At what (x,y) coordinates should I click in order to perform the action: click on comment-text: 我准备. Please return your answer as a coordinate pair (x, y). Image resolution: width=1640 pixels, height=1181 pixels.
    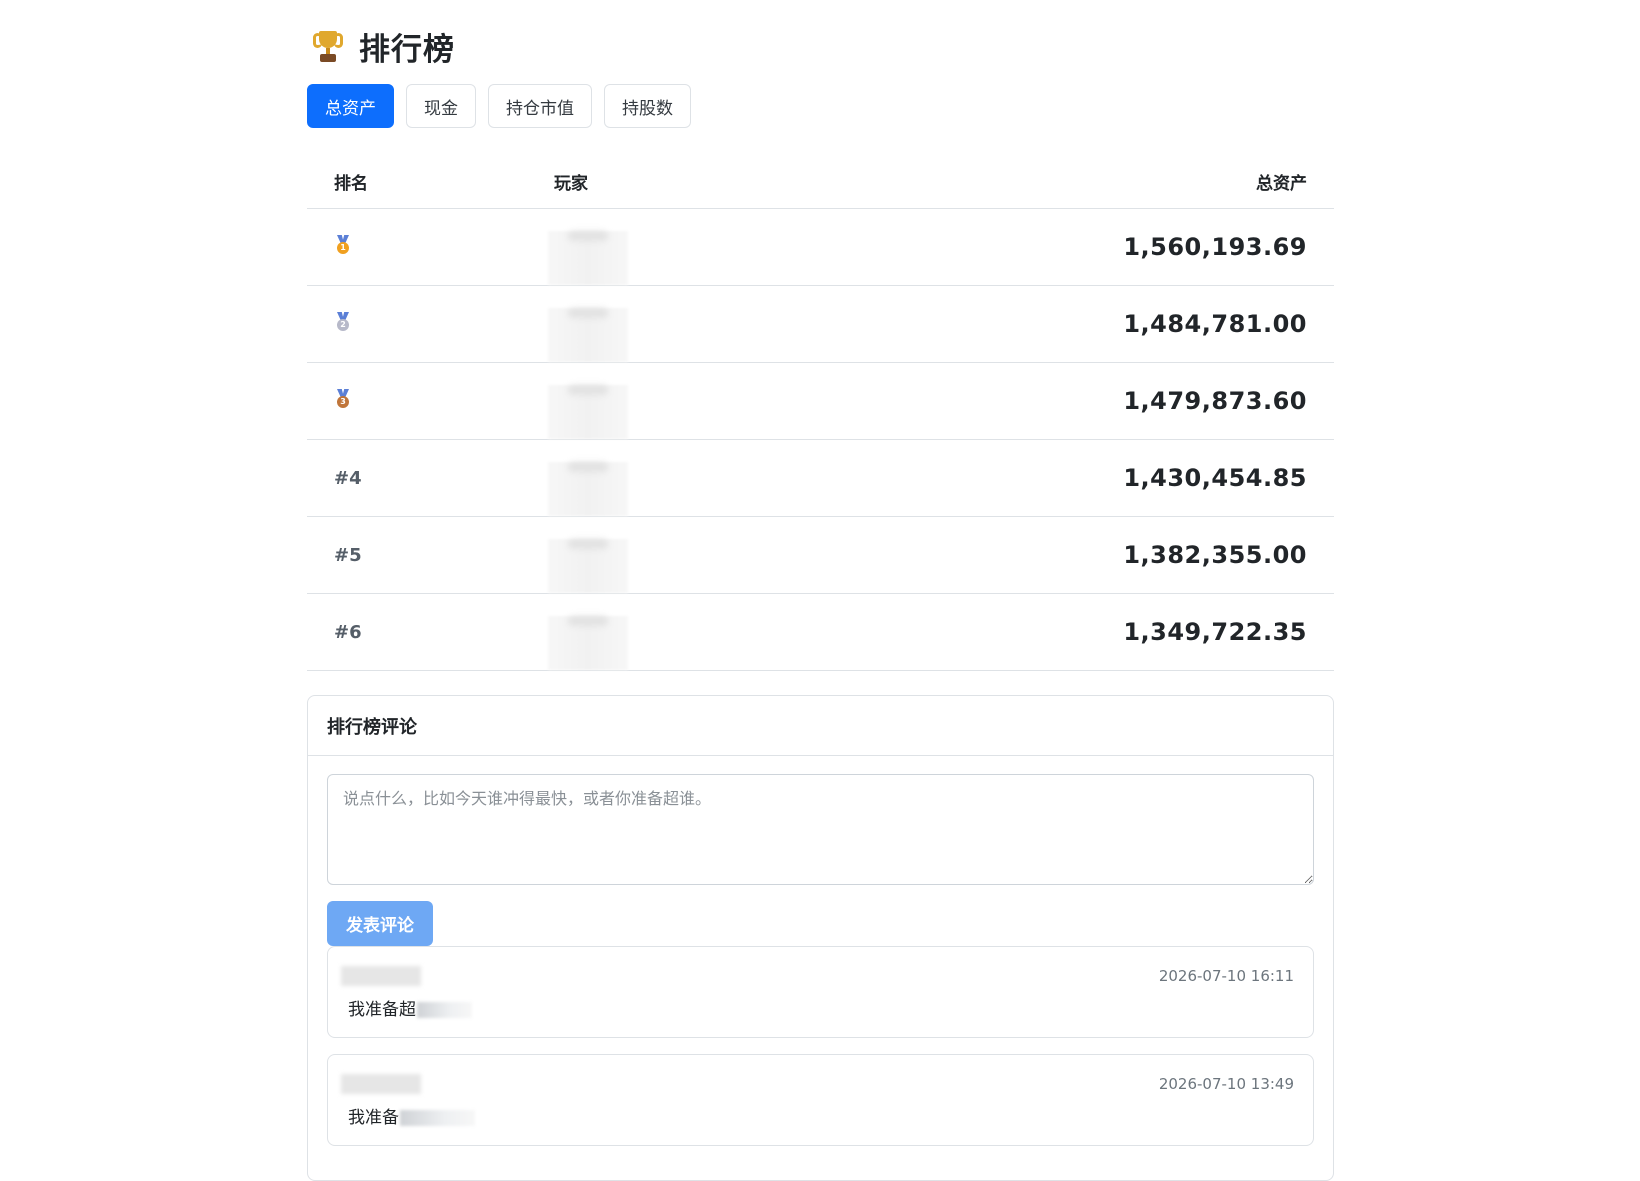
    Looking at the image, I should click on (411, 1115).